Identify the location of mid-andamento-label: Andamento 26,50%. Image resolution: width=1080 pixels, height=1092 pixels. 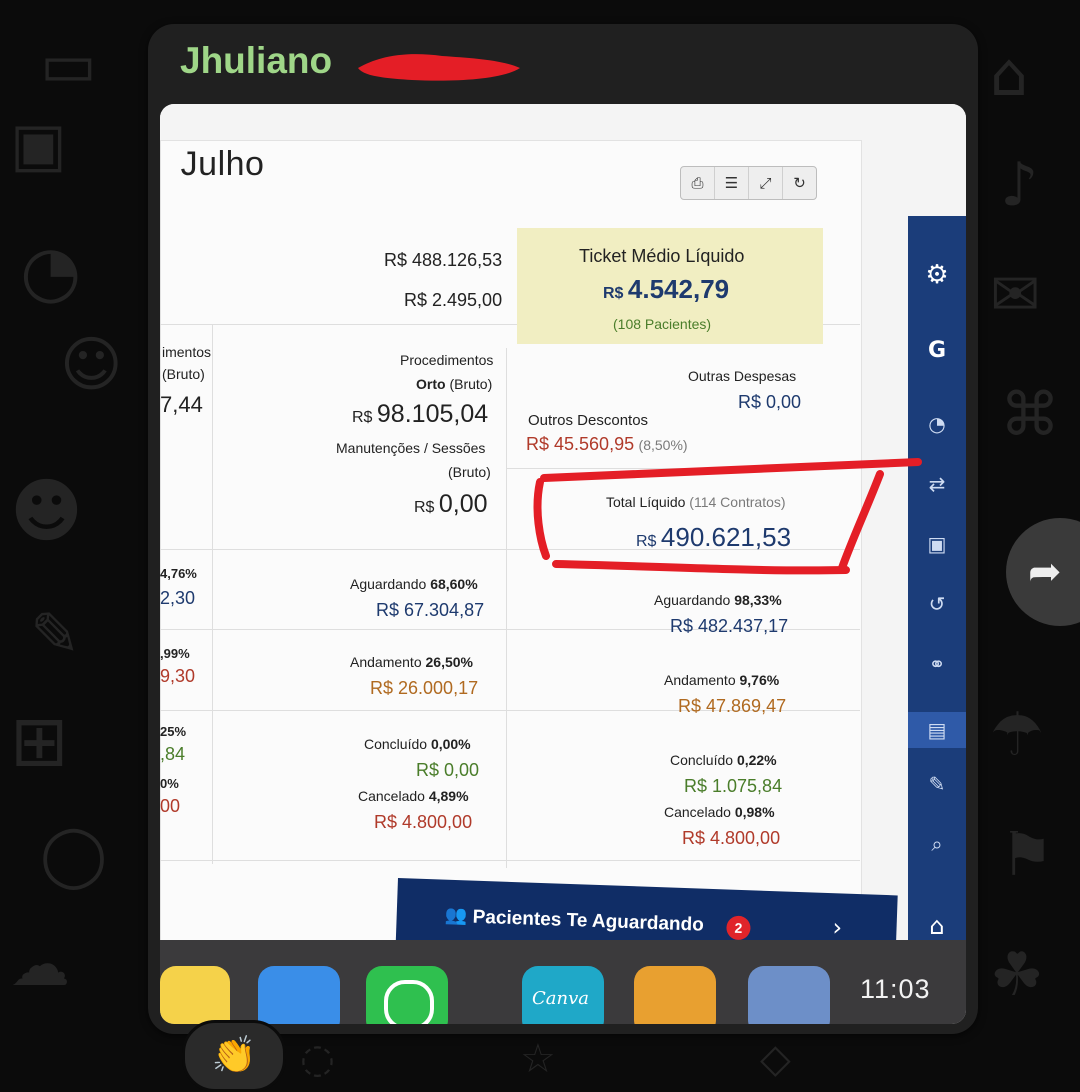
(411, 662).